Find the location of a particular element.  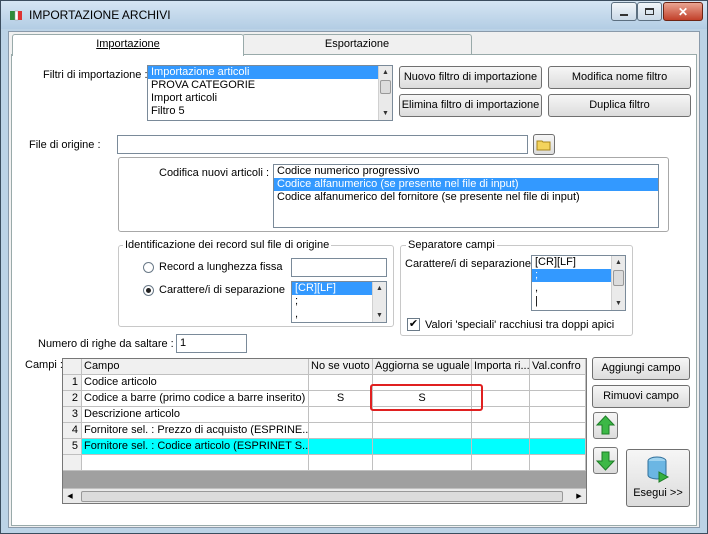

add-field-button: Aggiungi campo is located at coordinates (641, 368).